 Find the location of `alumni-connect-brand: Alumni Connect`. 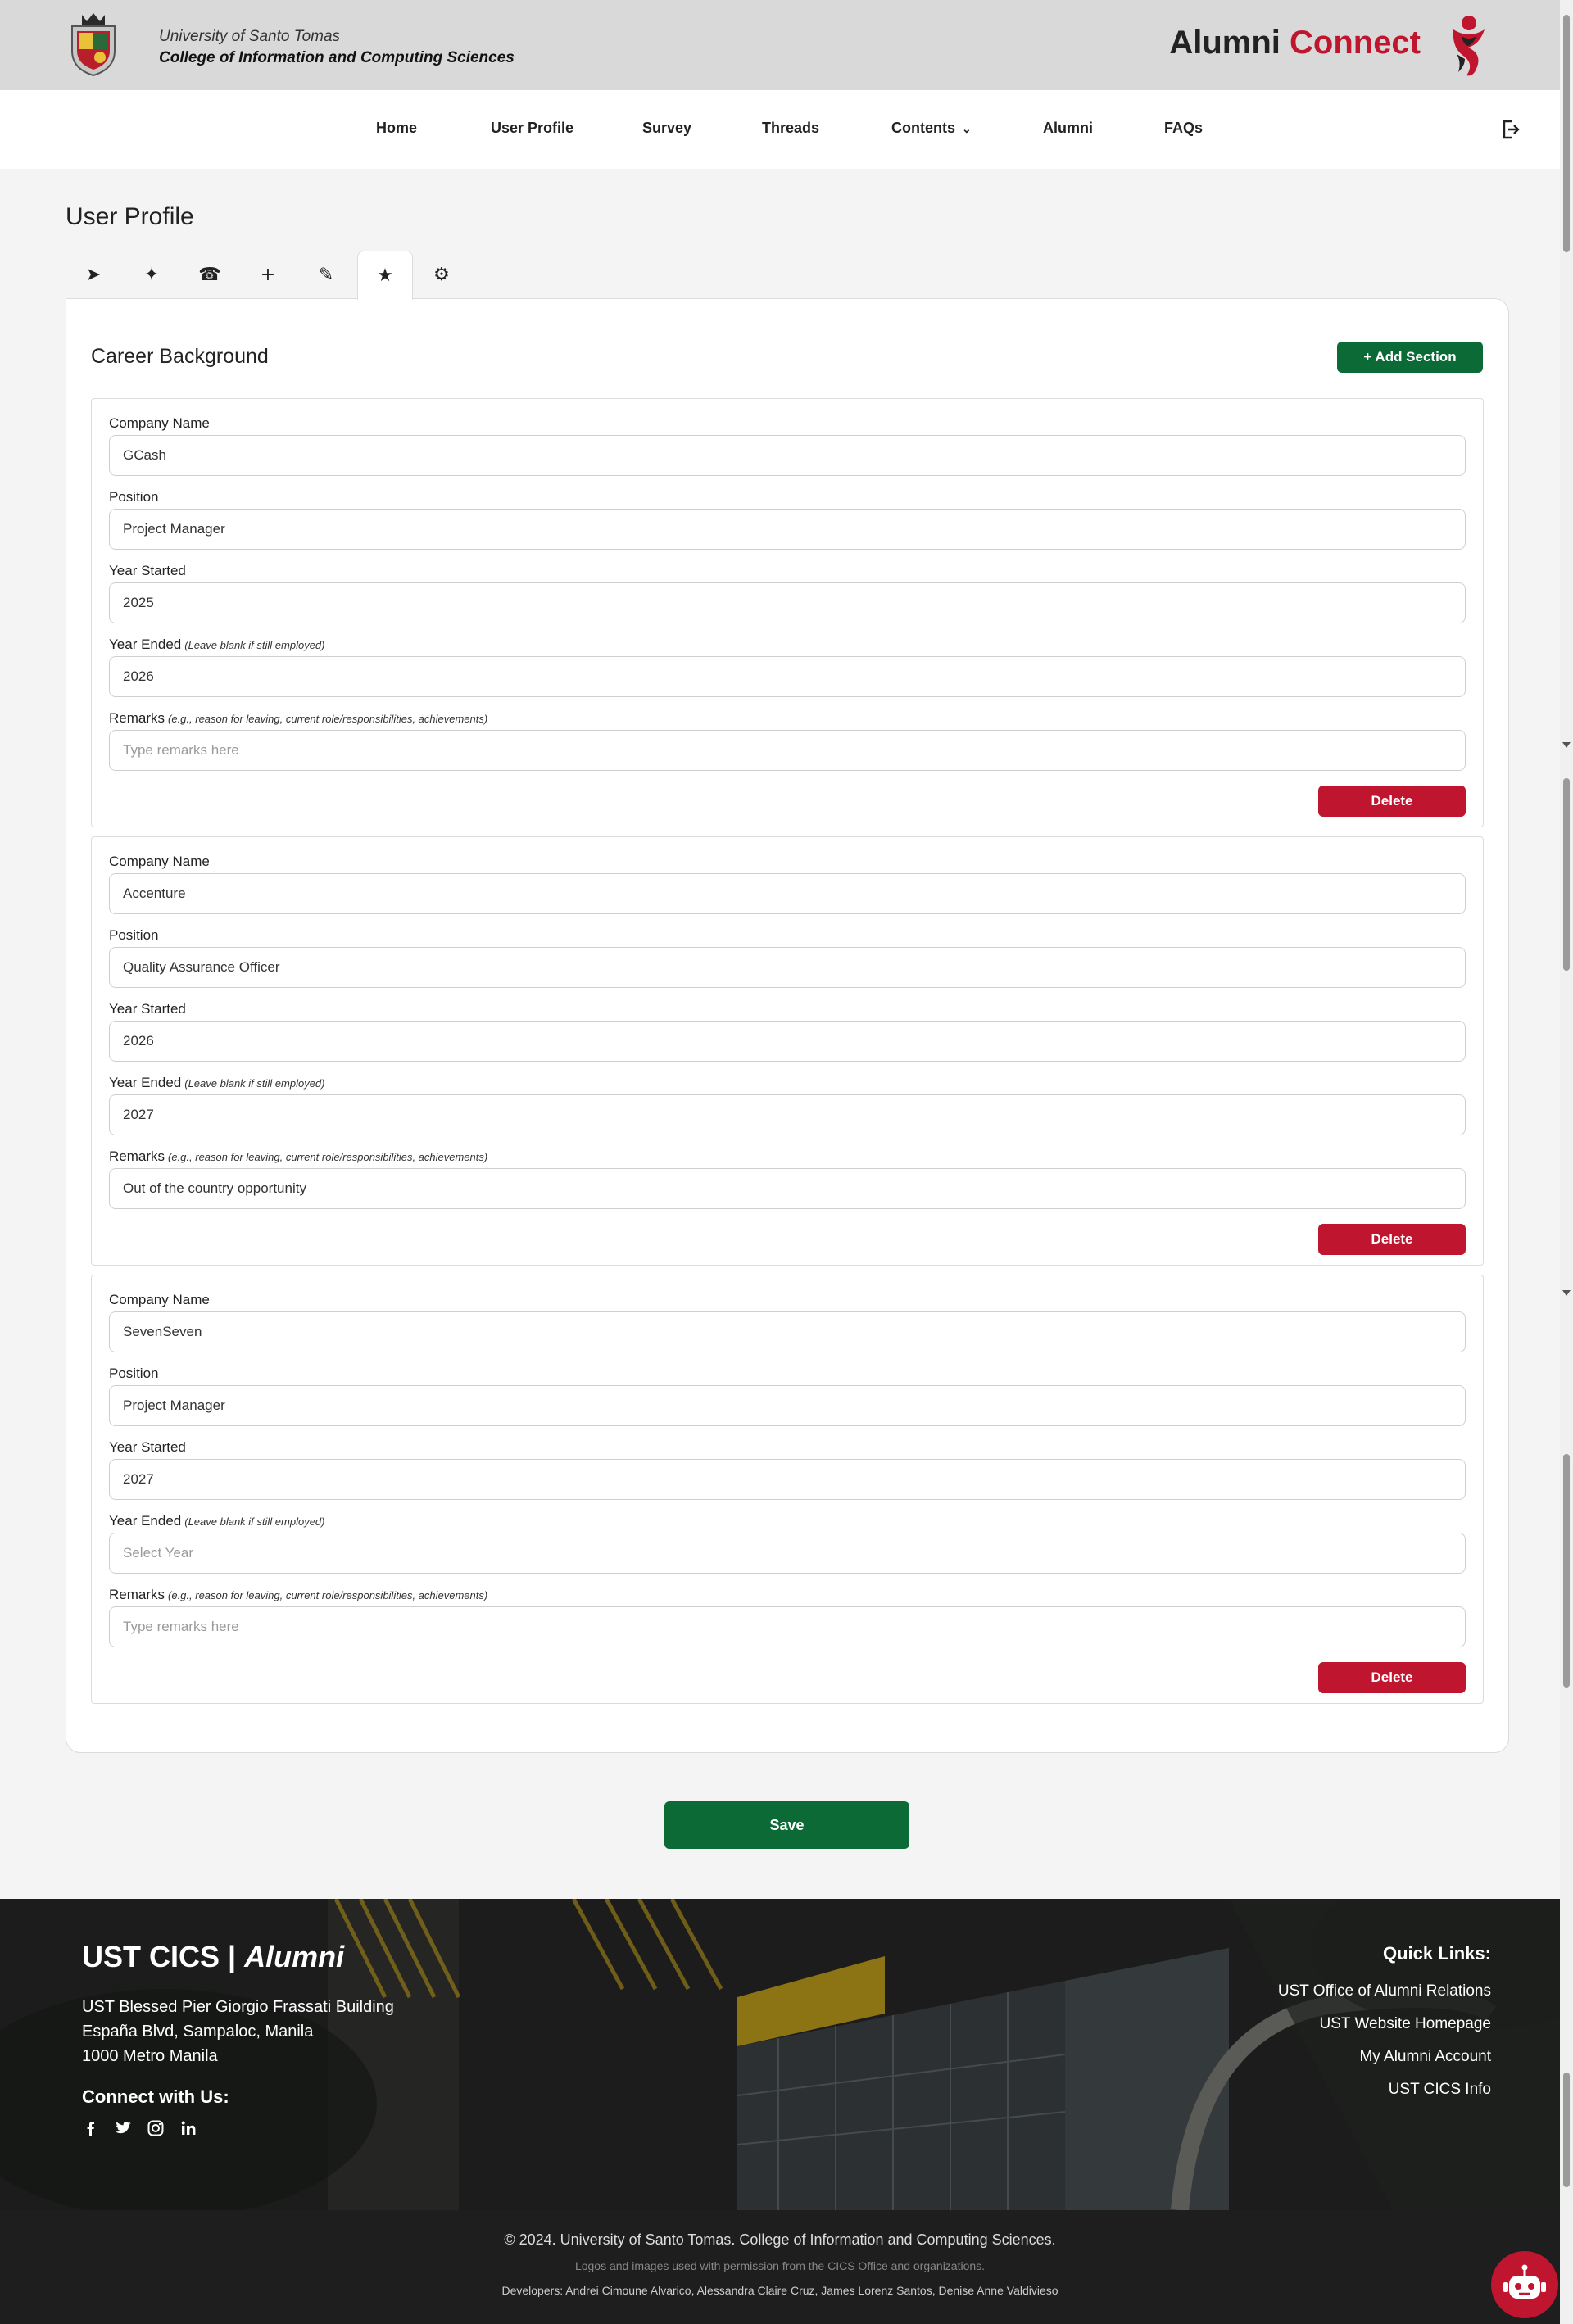

alumni-connect-brand: Alumni Connect is located at coordinates (1295, 43).